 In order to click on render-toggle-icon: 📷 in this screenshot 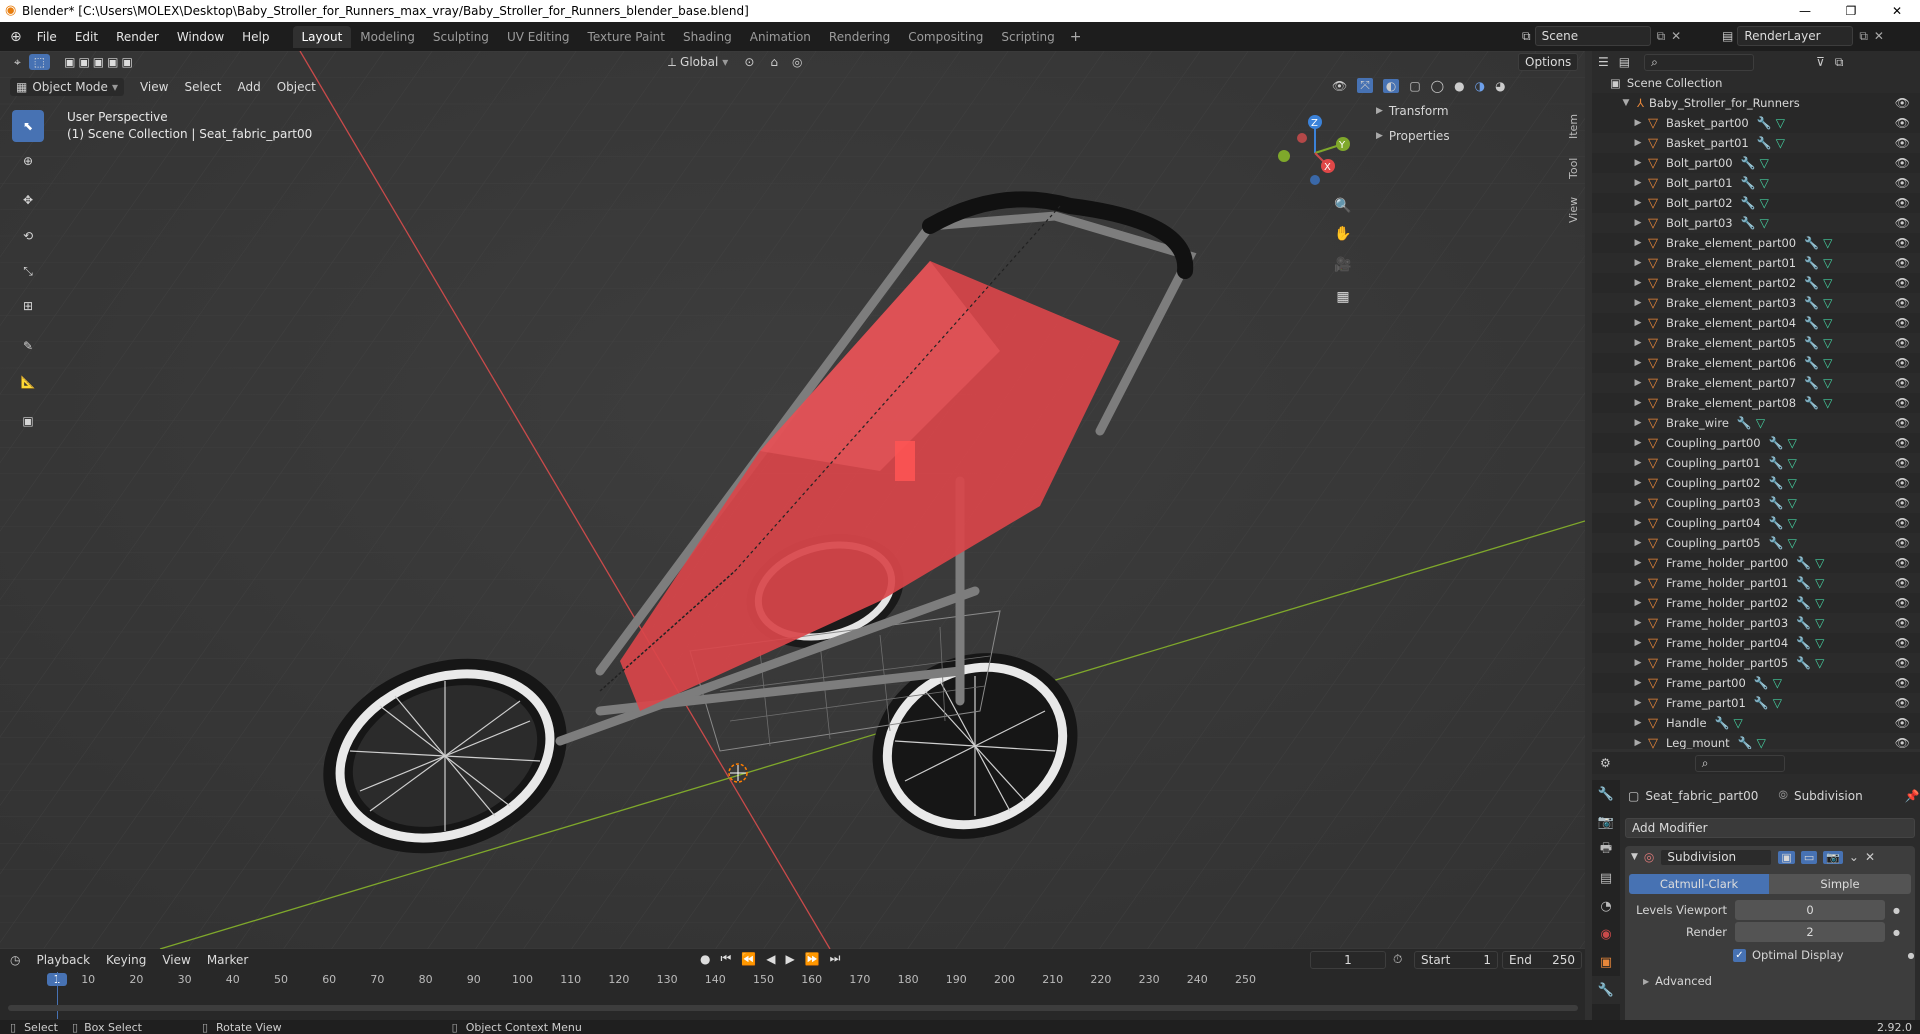, I will do `click(1833, 857)`.